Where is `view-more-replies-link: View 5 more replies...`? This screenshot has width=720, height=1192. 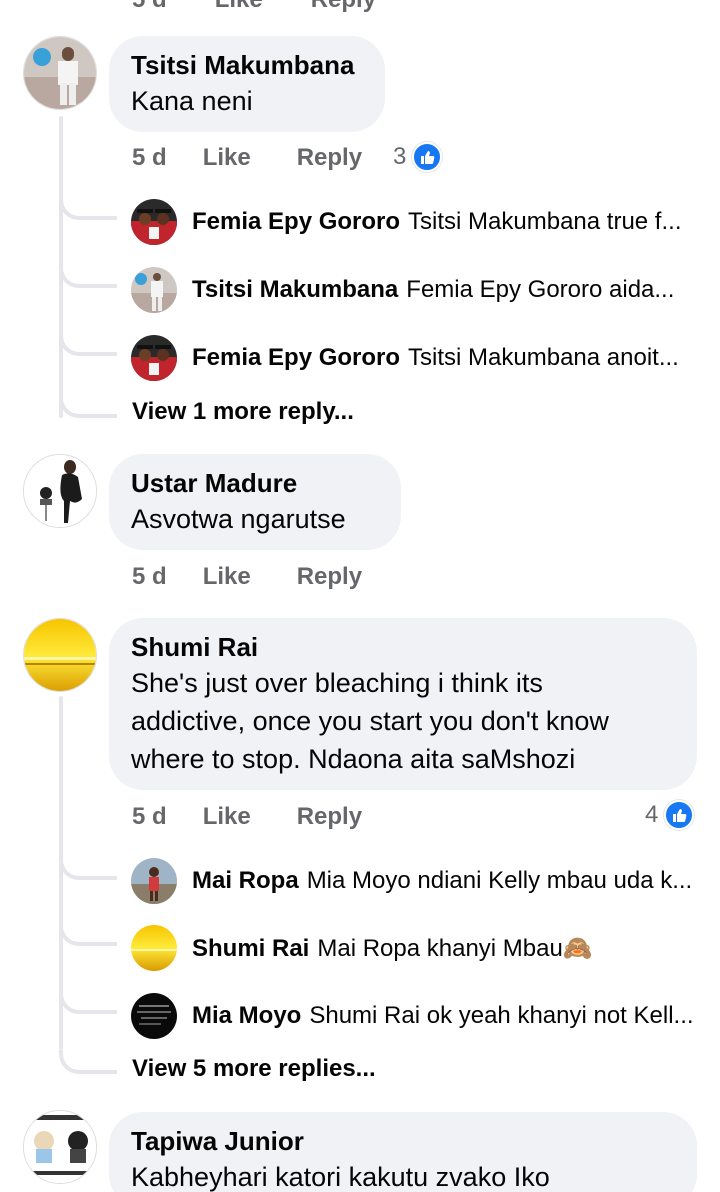 view-more-replies-link: View 5 more replies... is located at coordinates (254, 1069).